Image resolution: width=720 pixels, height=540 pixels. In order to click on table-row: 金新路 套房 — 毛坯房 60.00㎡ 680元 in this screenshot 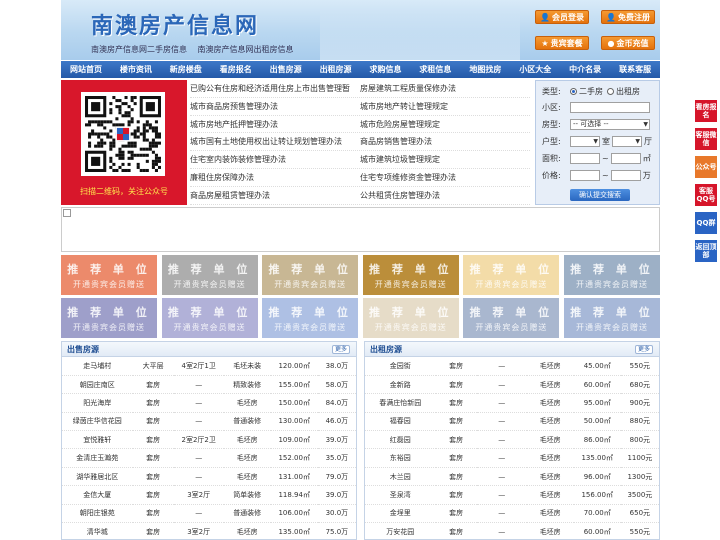, I will do `click(512, 385)`.